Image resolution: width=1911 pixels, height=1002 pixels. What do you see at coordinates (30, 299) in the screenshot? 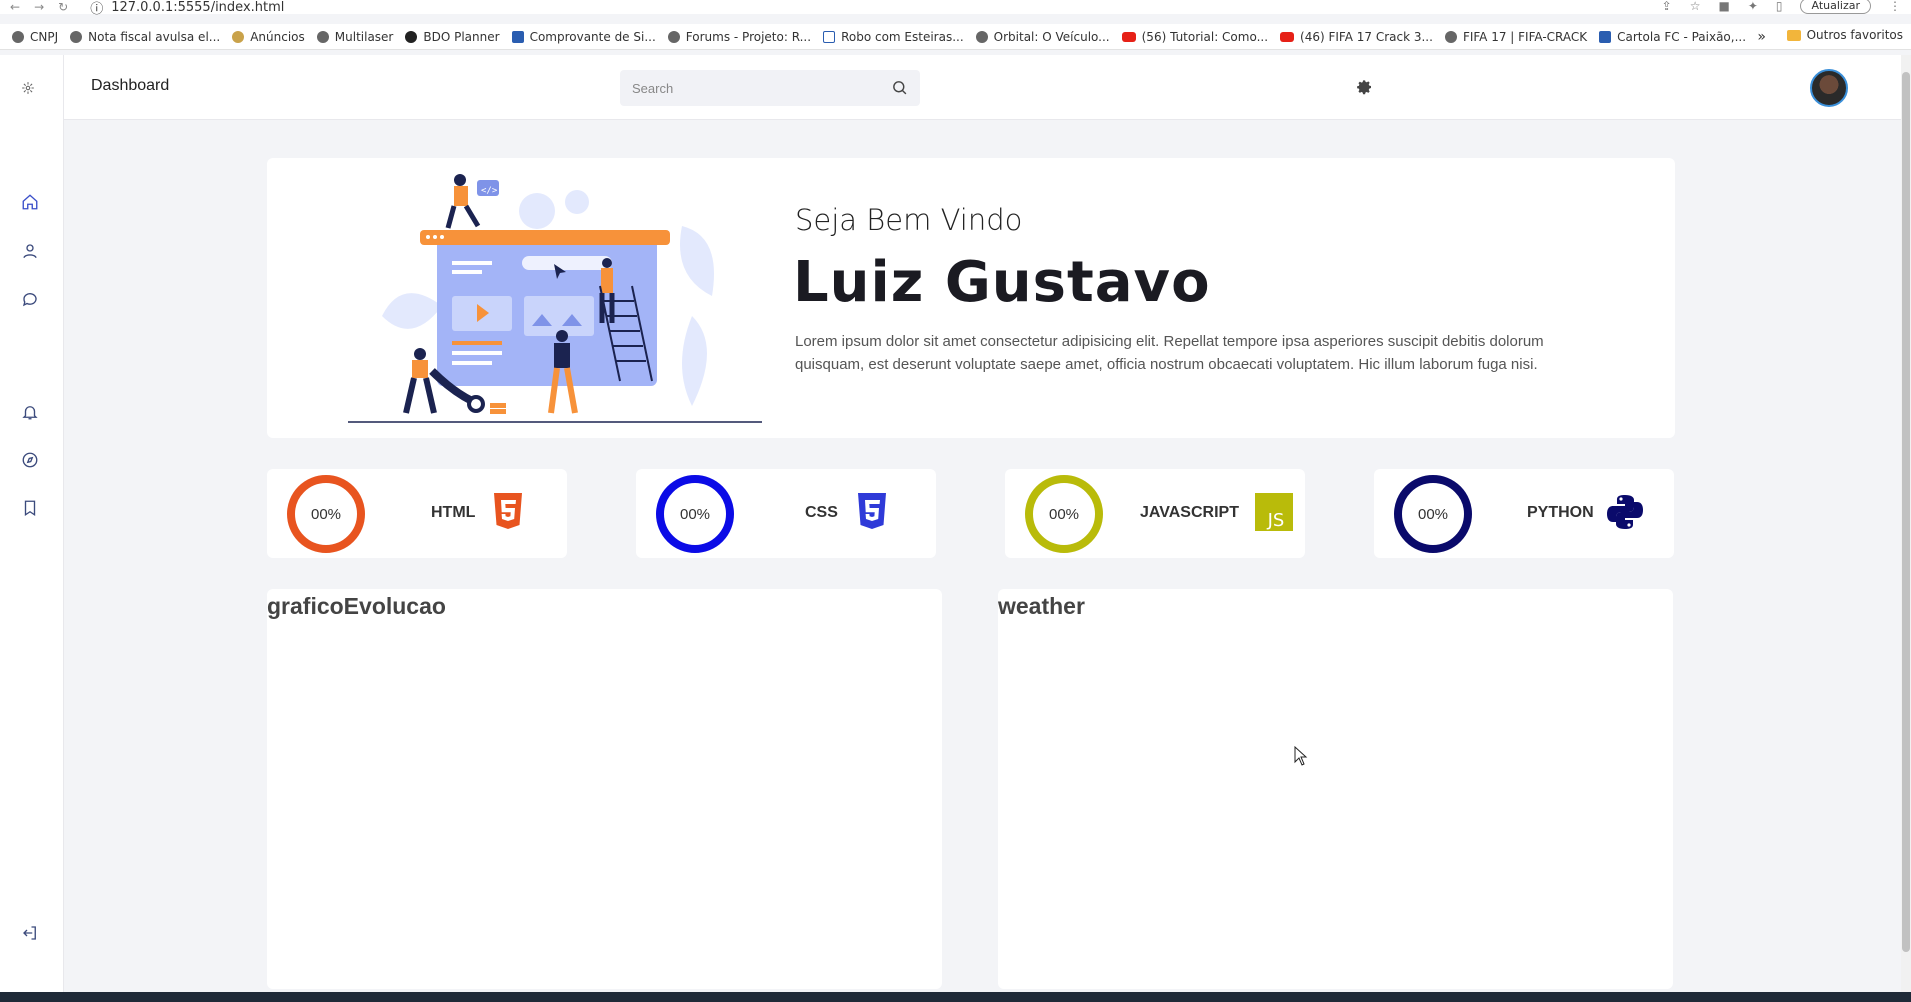
I see `chat-icon` at bounding box center [30, 299].